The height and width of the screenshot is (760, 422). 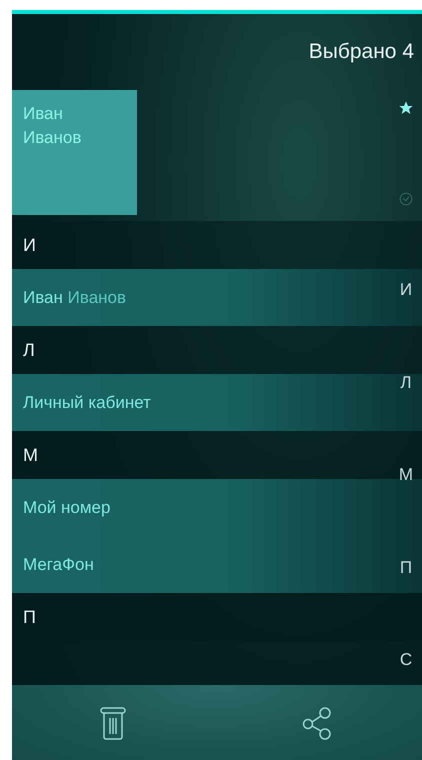 I want to click on index-letter: Л, so click(x=406, y=382).